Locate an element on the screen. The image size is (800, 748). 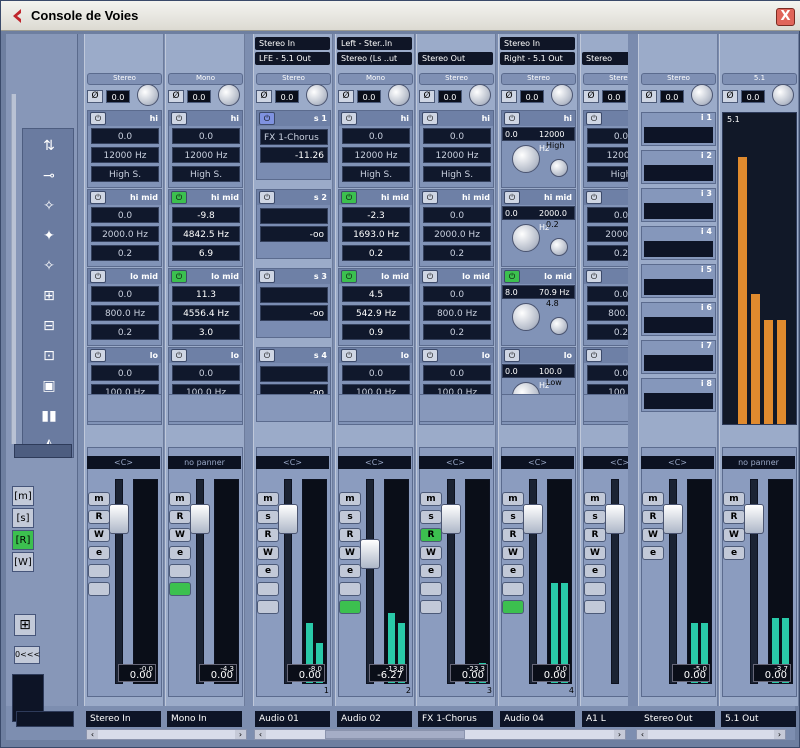
close-button: X is located at coordinates (785, 17).